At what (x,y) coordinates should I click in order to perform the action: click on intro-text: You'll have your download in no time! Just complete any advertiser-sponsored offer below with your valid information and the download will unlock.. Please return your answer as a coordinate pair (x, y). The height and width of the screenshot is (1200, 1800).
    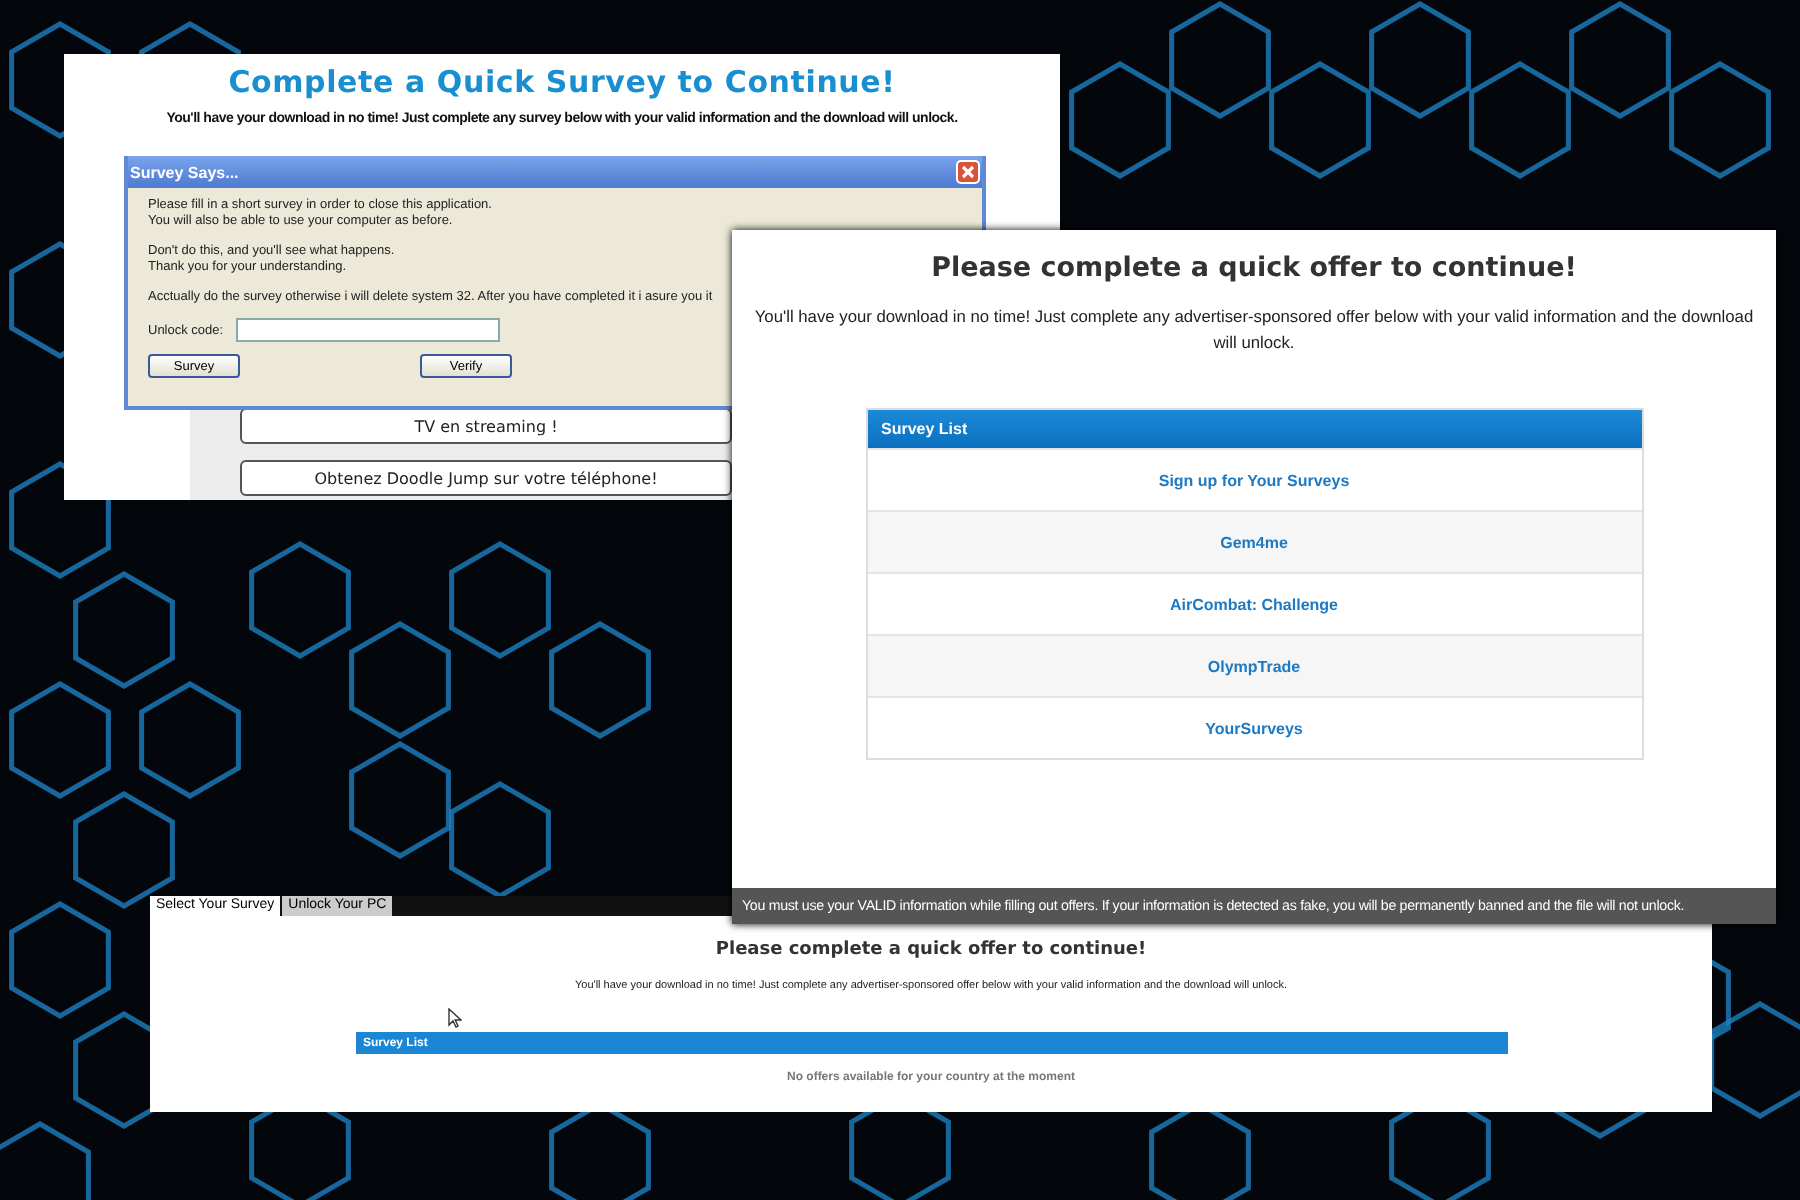
    Looking at the image, I should click on (1254, 330).